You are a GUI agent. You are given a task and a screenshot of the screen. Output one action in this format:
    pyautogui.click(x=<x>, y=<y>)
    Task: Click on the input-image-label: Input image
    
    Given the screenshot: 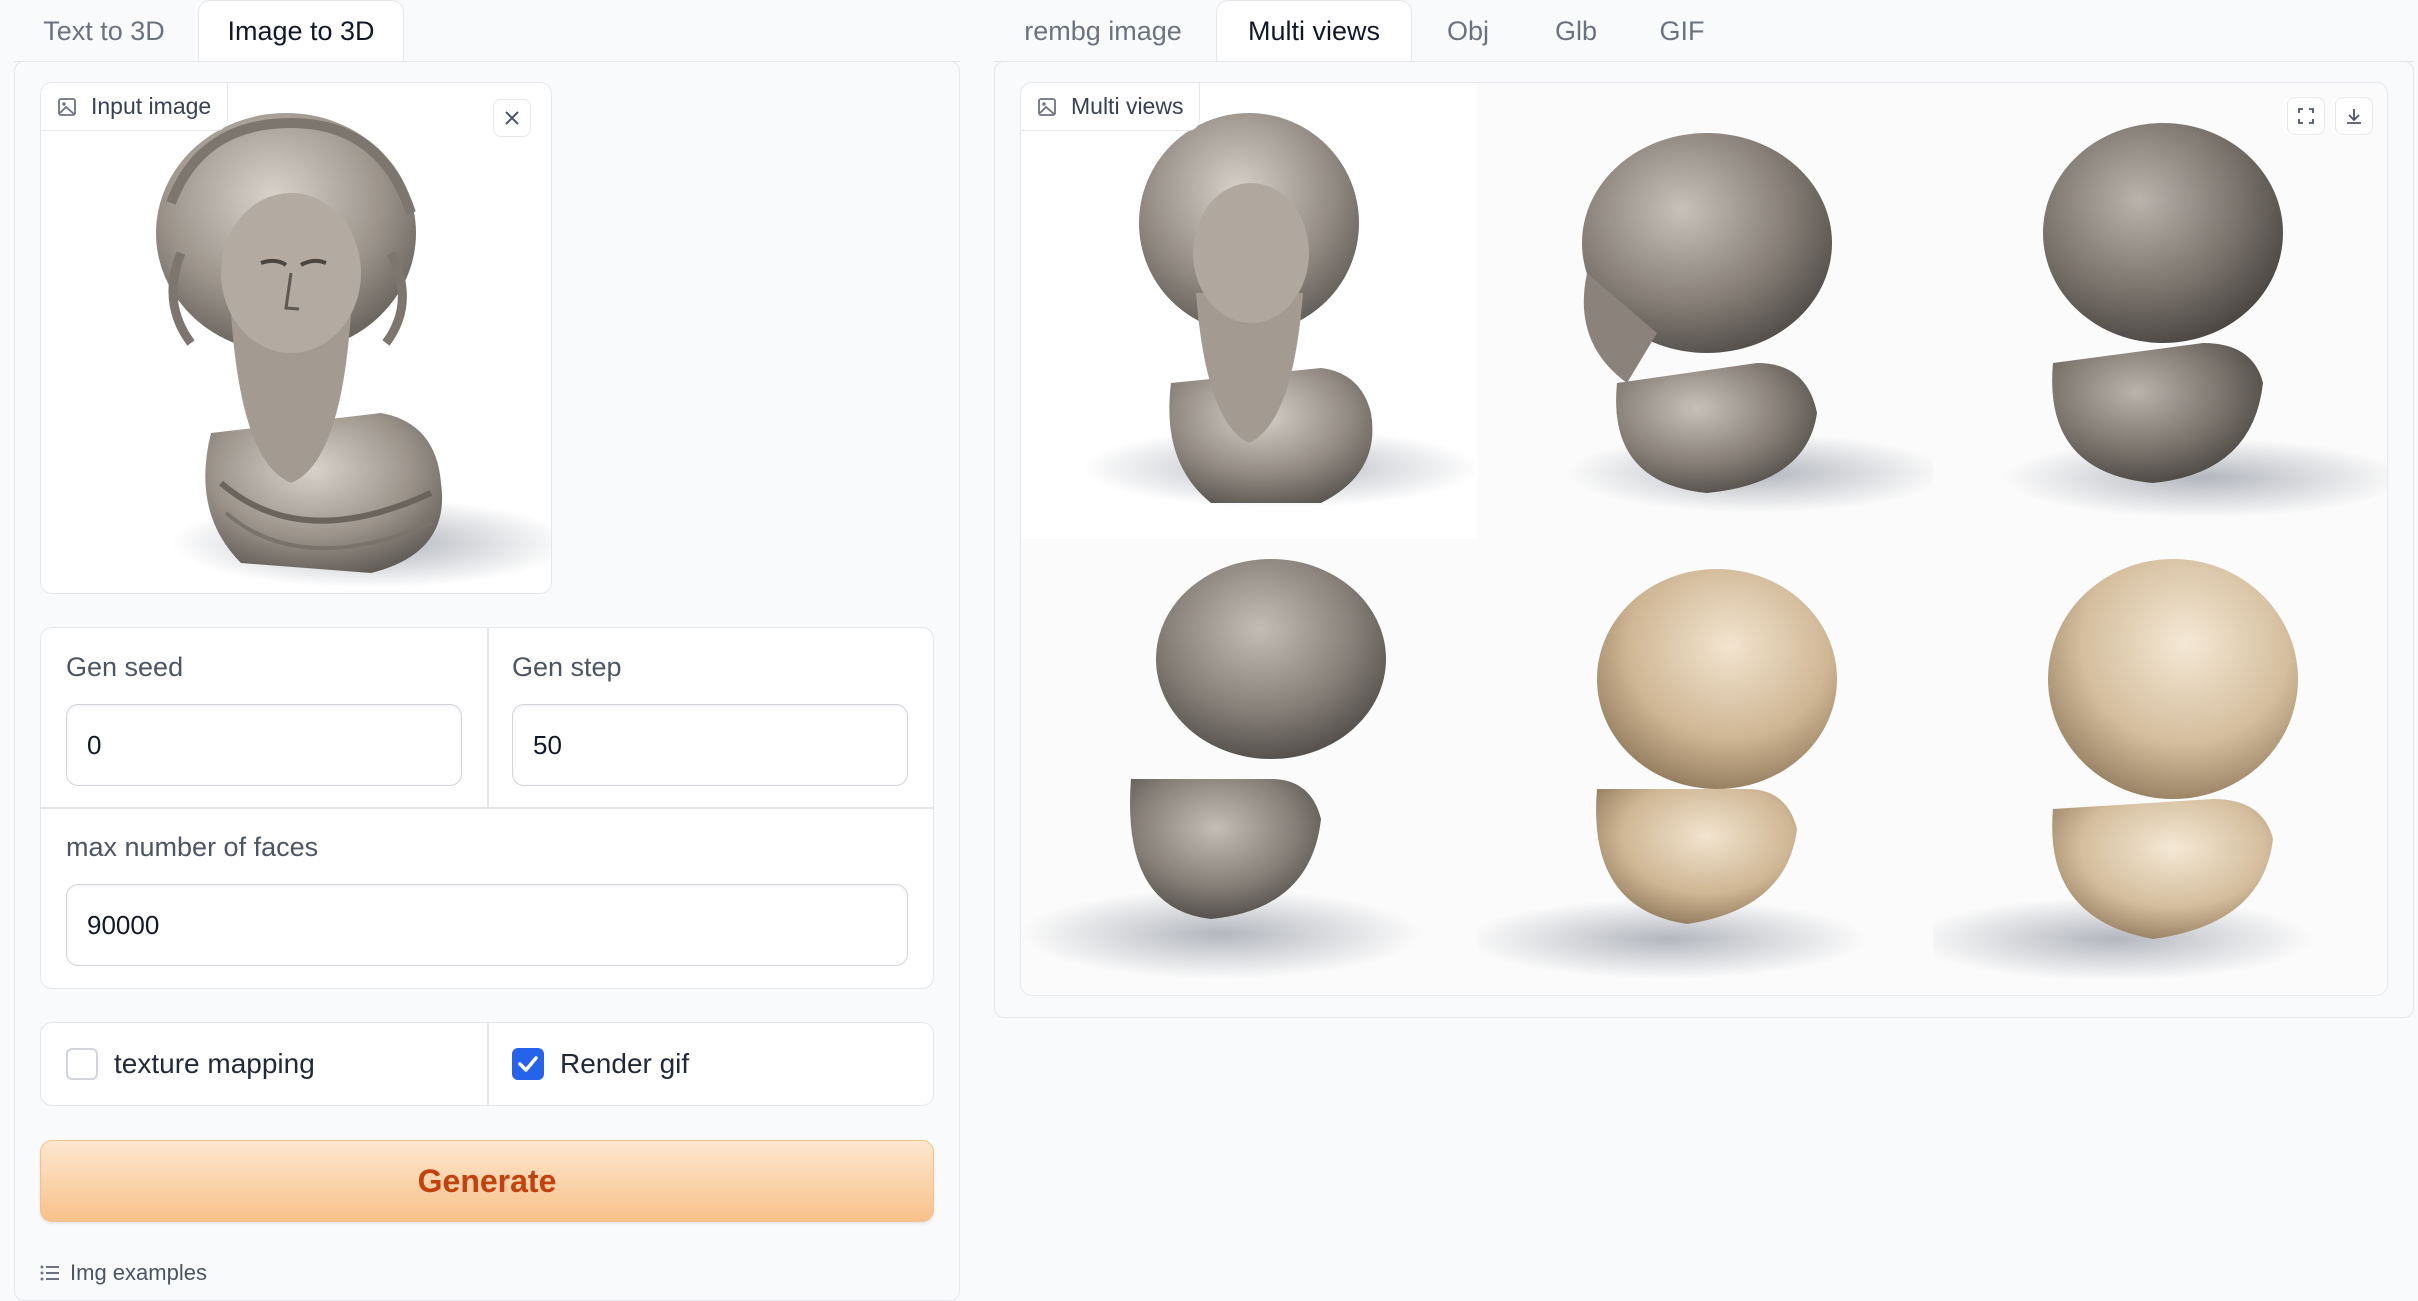 What is the action you would take?
    pyautogui.click(x=135, y=107)
    